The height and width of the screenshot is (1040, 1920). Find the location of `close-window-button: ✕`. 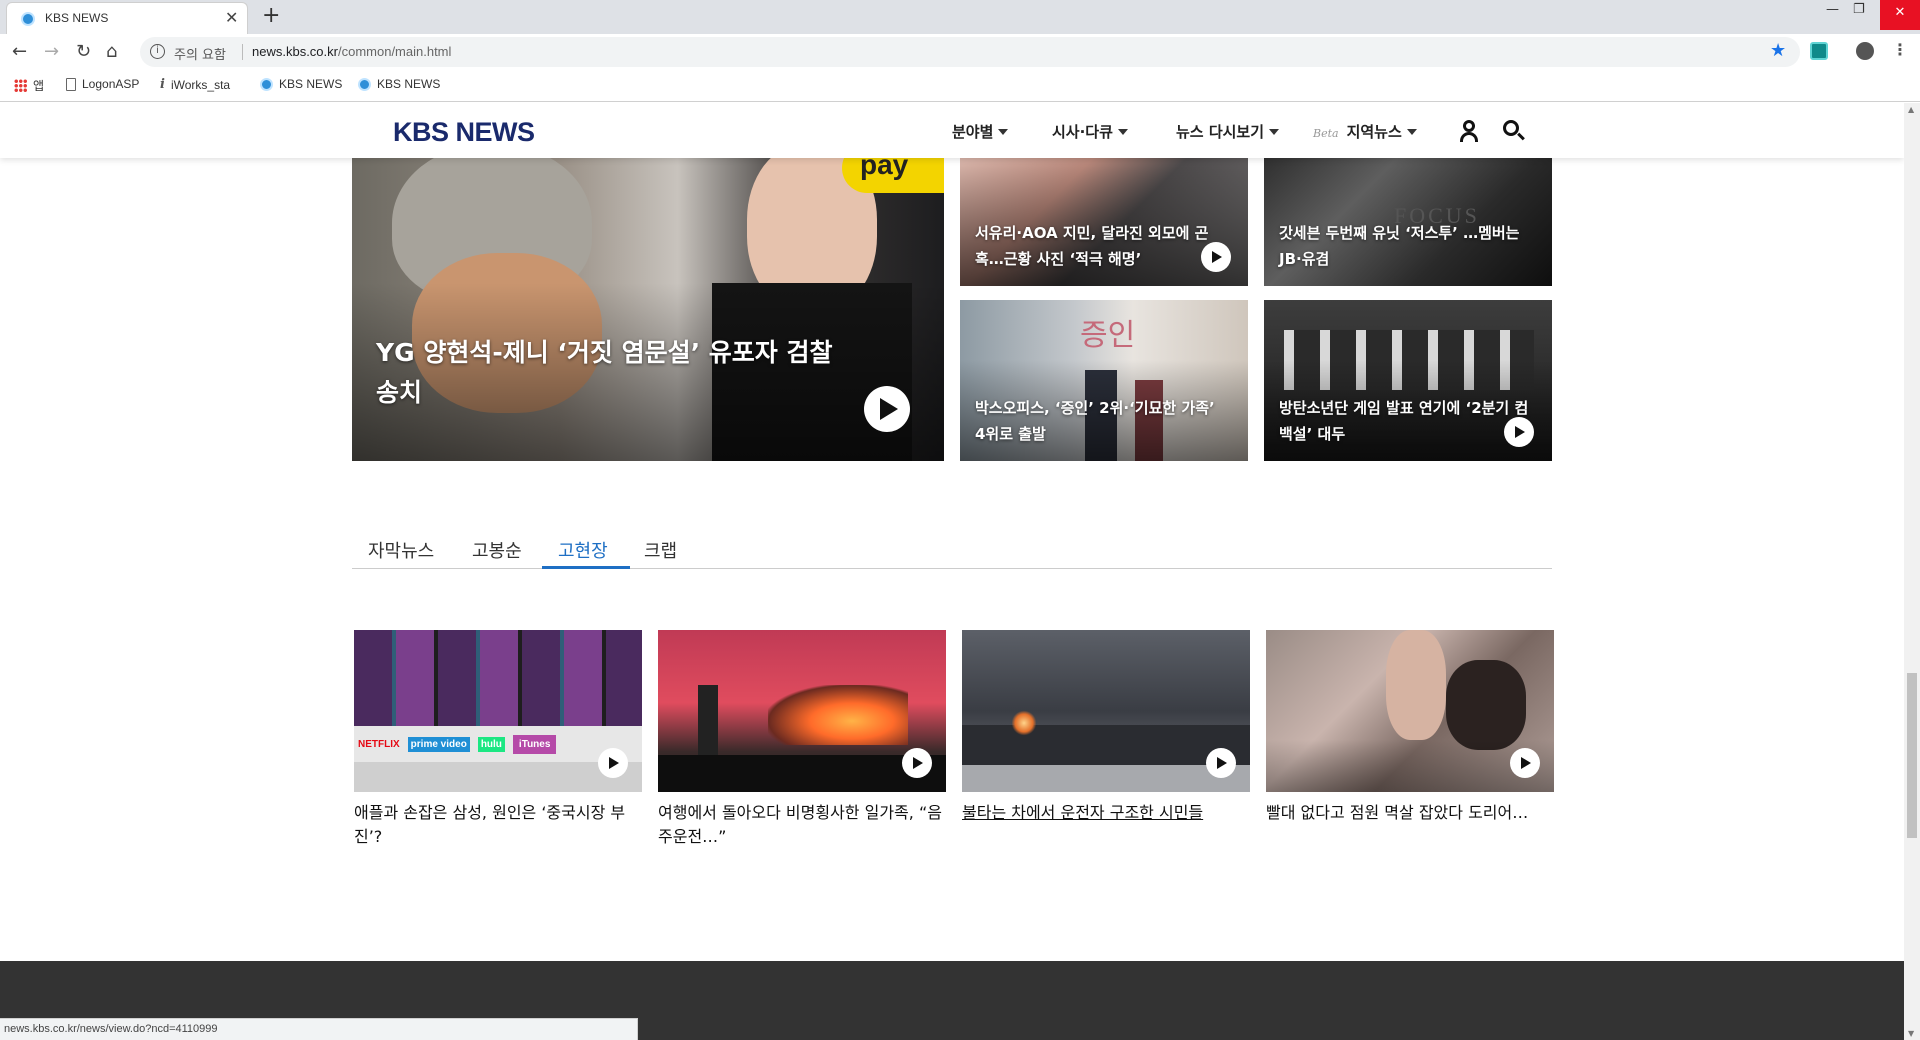

close-window-button: ✕ is located at coordinates (1900, 15).